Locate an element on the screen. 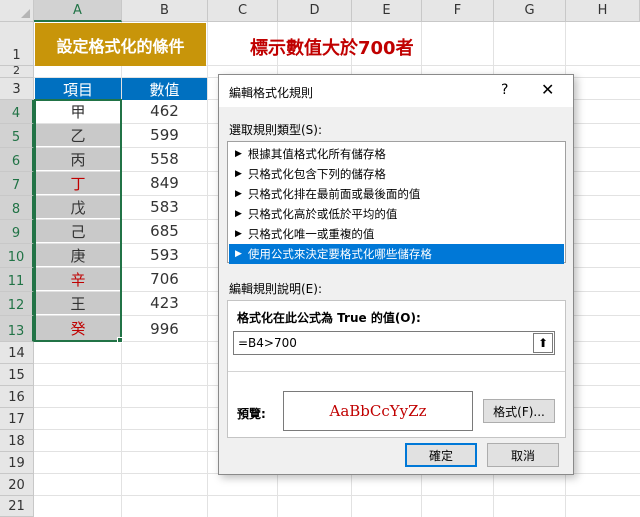 This screenshot has height=517, width=640. rule-type-item-selected: ▶ 使用公式來決定要格式化哪些儲存格 is located at coordinates (396, 254).